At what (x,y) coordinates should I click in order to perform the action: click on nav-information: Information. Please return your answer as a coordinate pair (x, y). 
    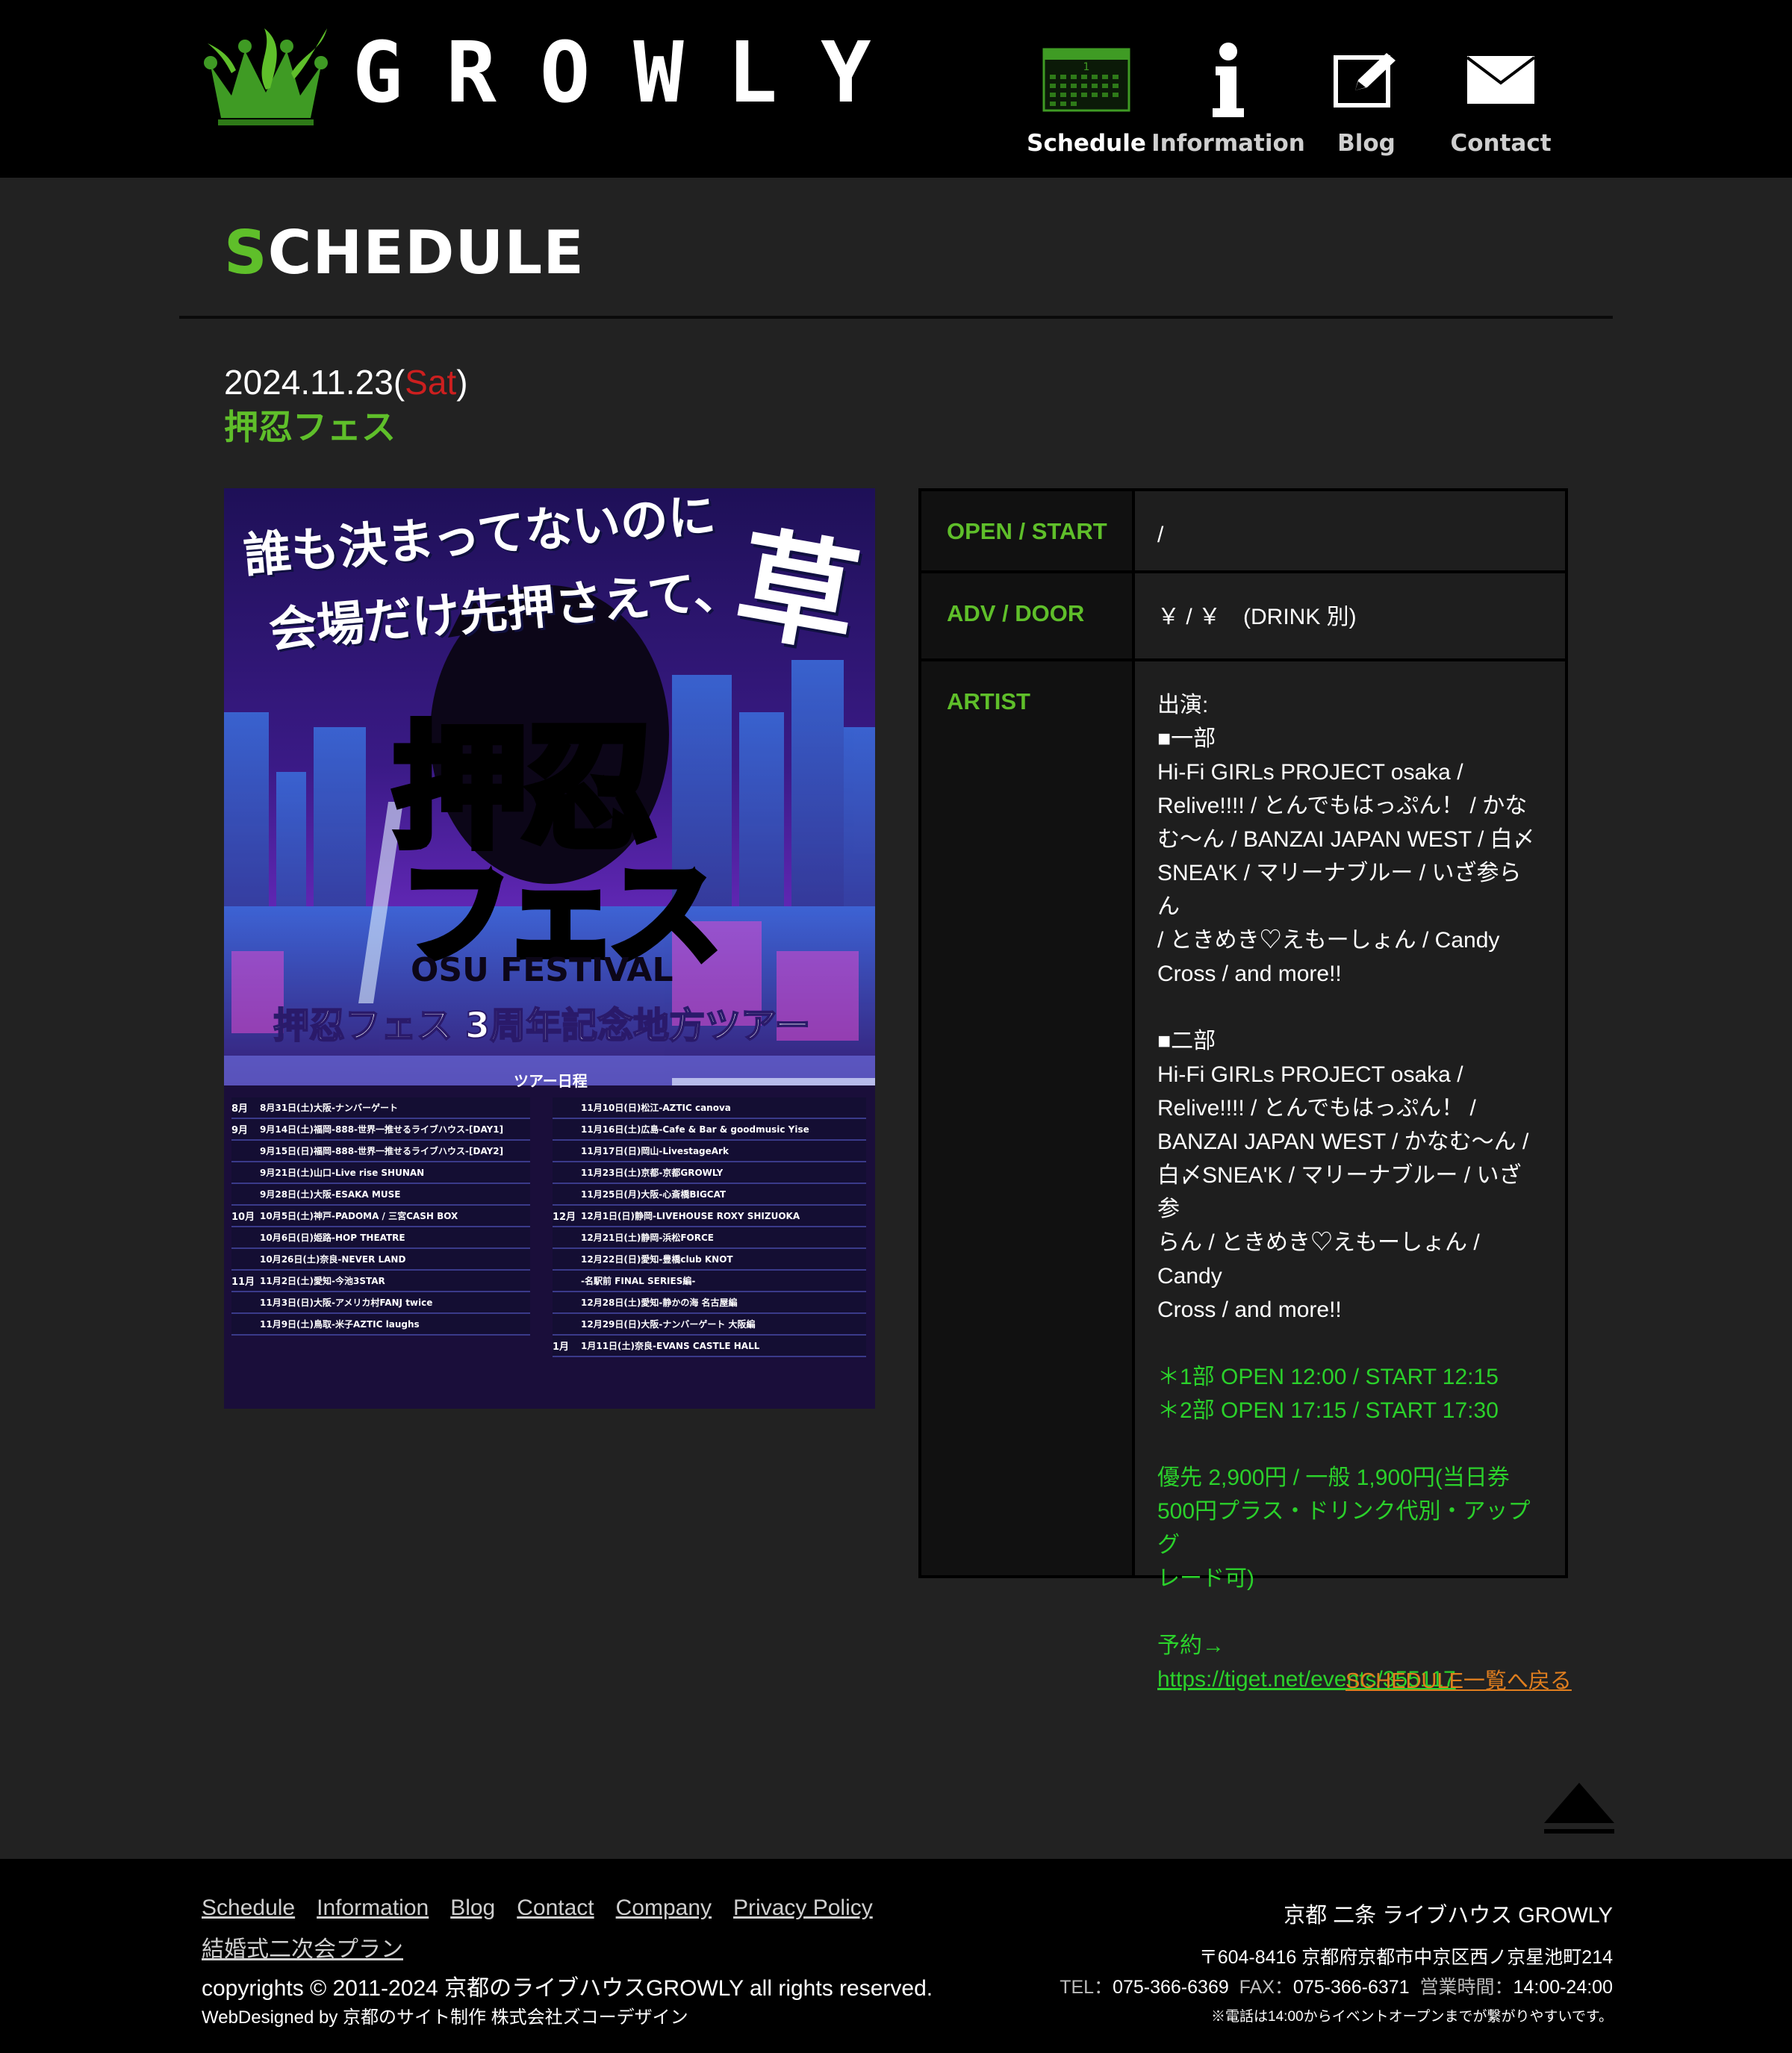
    Looking at the image, I should click on (1228, 98).